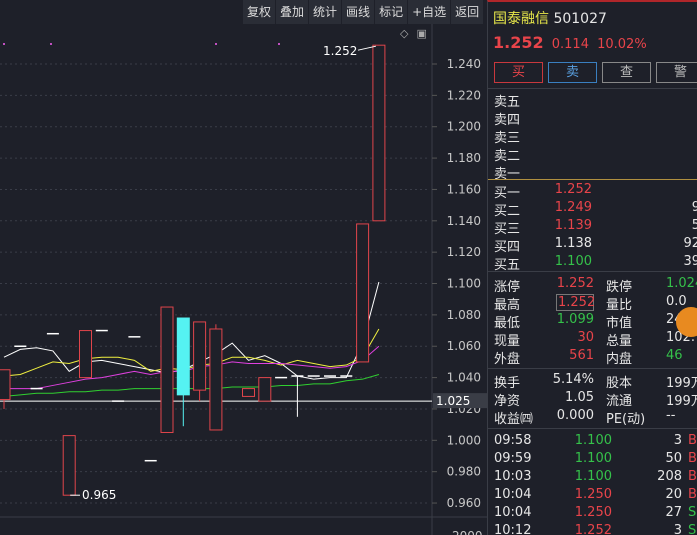  I want to click on trade-row: 10:03 1.100 208 B, so click(592, 478).